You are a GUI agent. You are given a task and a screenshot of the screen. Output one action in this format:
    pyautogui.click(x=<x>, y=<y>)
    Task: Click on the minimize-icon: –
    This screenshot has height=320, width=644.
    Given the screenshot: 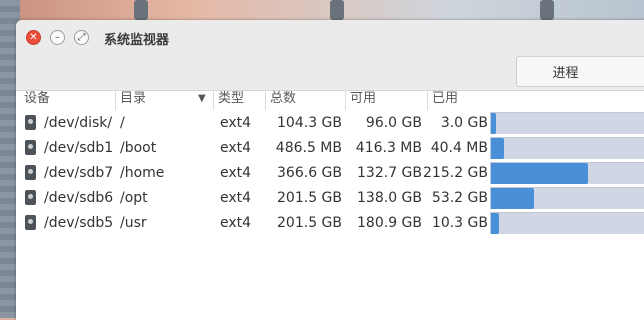 What is the action you would take?
    pyautogui.click(x=57, y=37)
    